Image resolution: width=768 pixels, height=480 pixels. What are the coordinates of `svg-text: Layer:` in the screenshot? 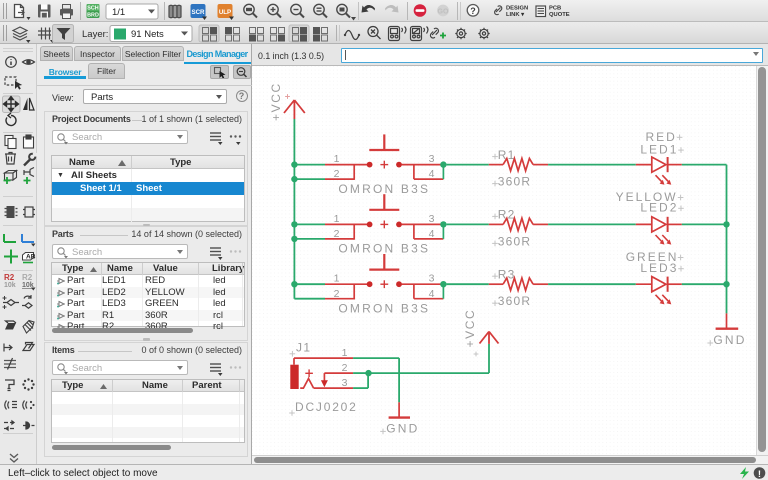 It's located at (95, 34).